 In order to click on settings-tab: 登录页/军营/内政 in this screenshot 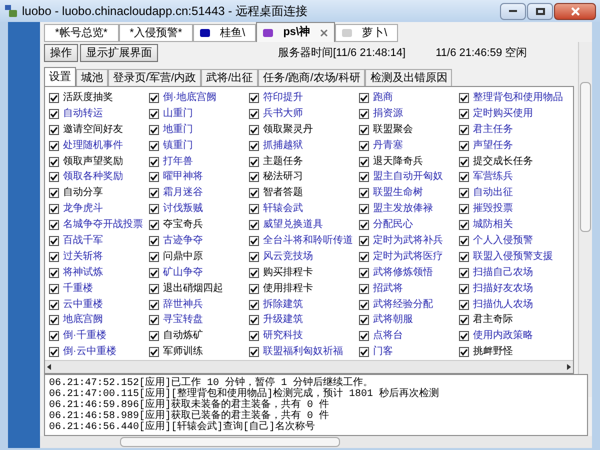, I will do `click(155, 77)`.